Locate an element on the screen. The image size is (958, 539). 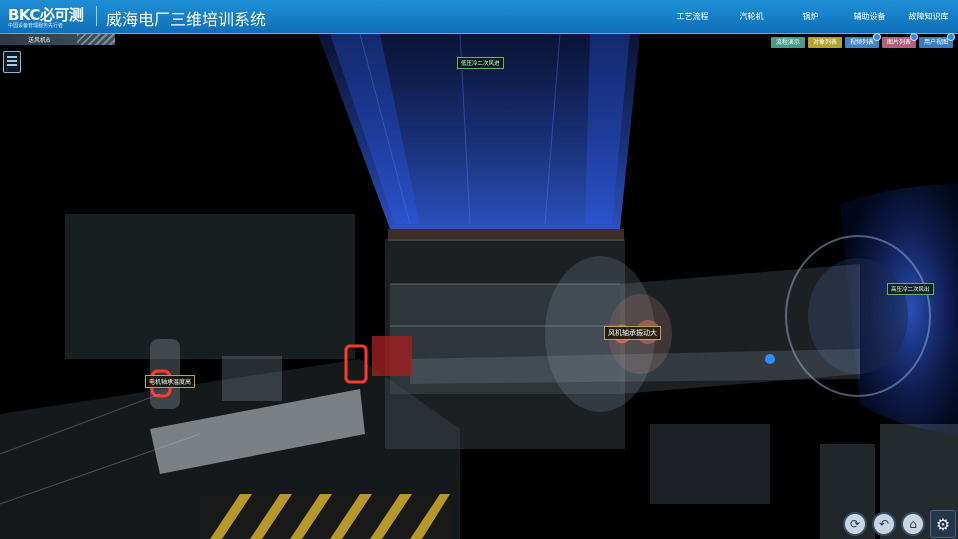
image-list-button: 图片列表 is located at coordinates (899, 40).